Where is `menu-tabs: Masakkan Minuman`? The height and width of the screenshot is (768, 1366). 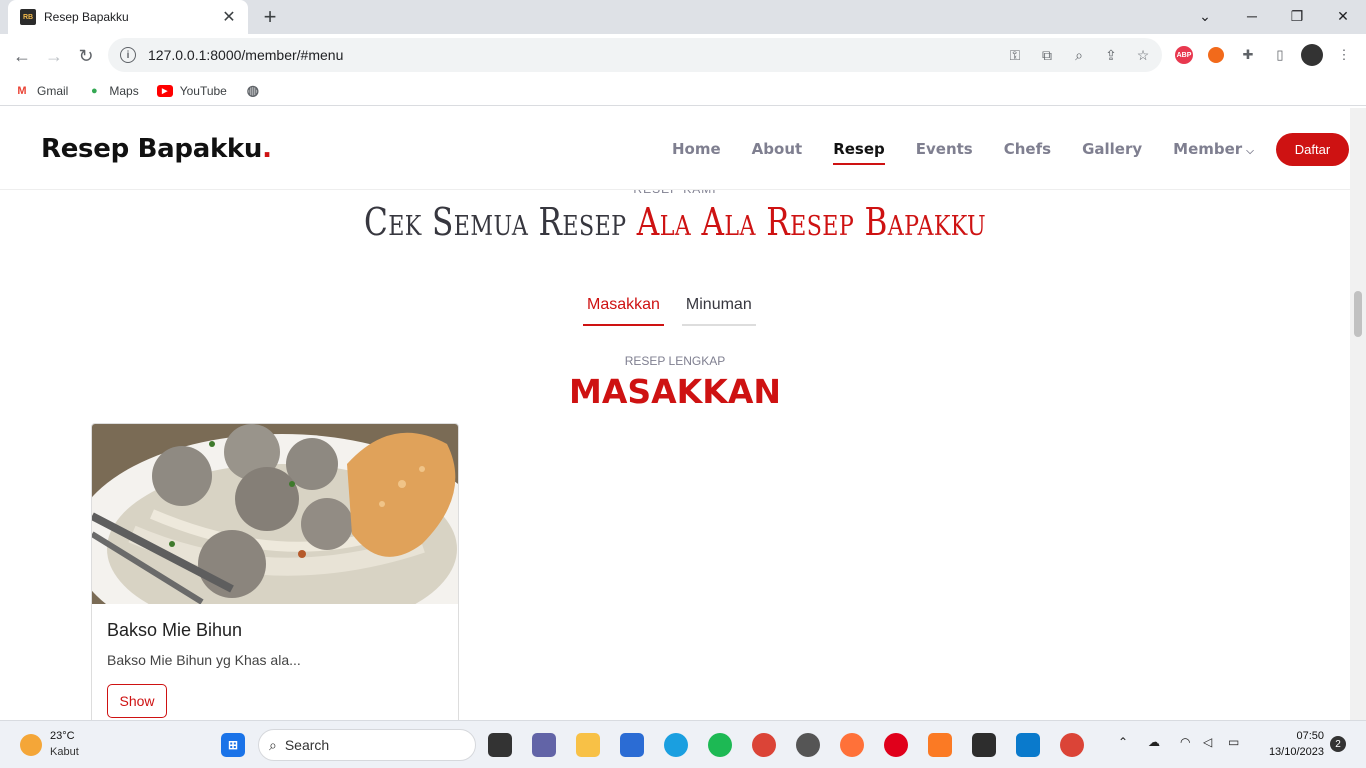
menu-tabs: Masakkan Minuman is located at coordinates (678, 307).